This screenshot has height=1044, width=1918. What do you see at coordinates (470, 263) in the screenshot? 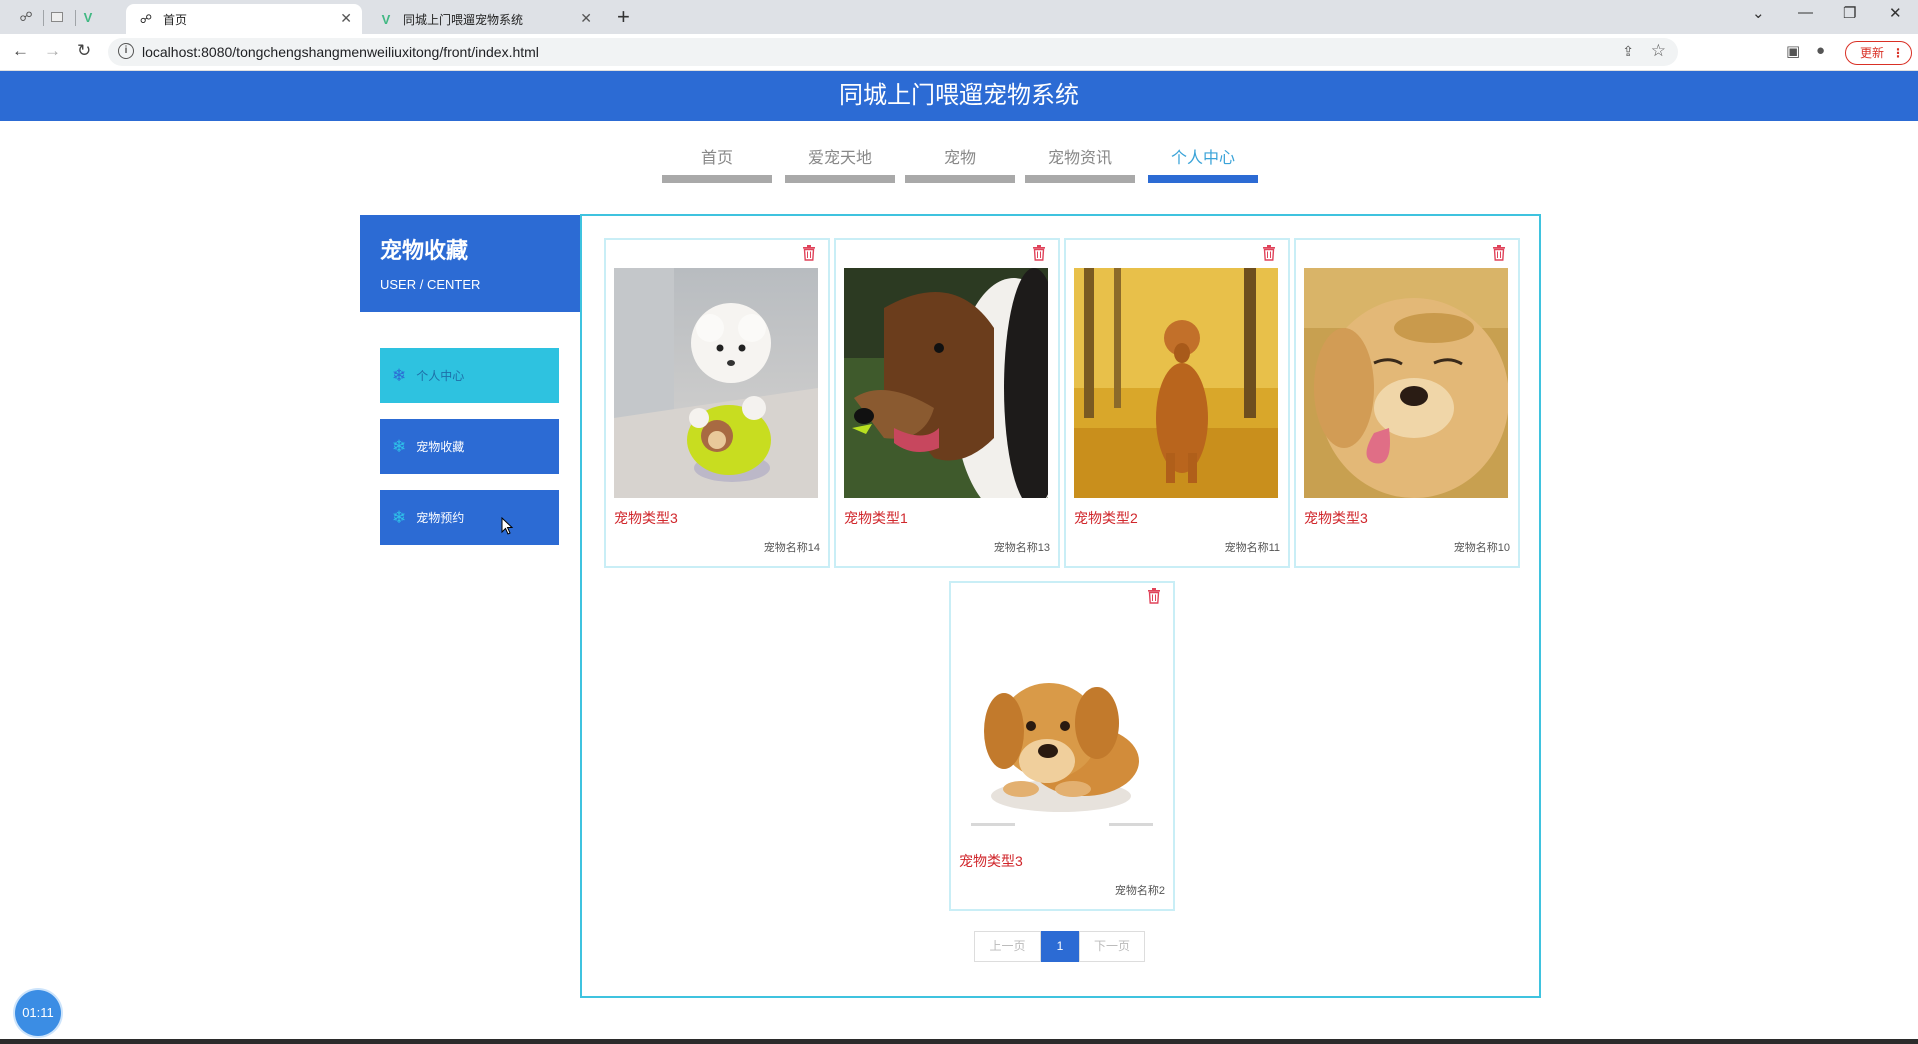
I see `sidebar-header: 宠物收藏 USER / CENTER` at bounding box center [470, 263].